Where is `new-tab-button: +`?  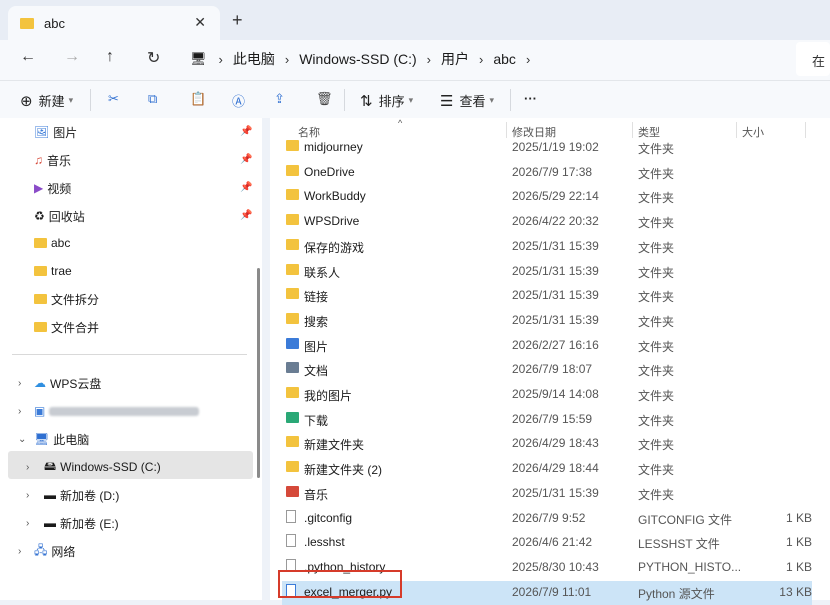 new-tab-button: + is located at coordinates (237, 20).